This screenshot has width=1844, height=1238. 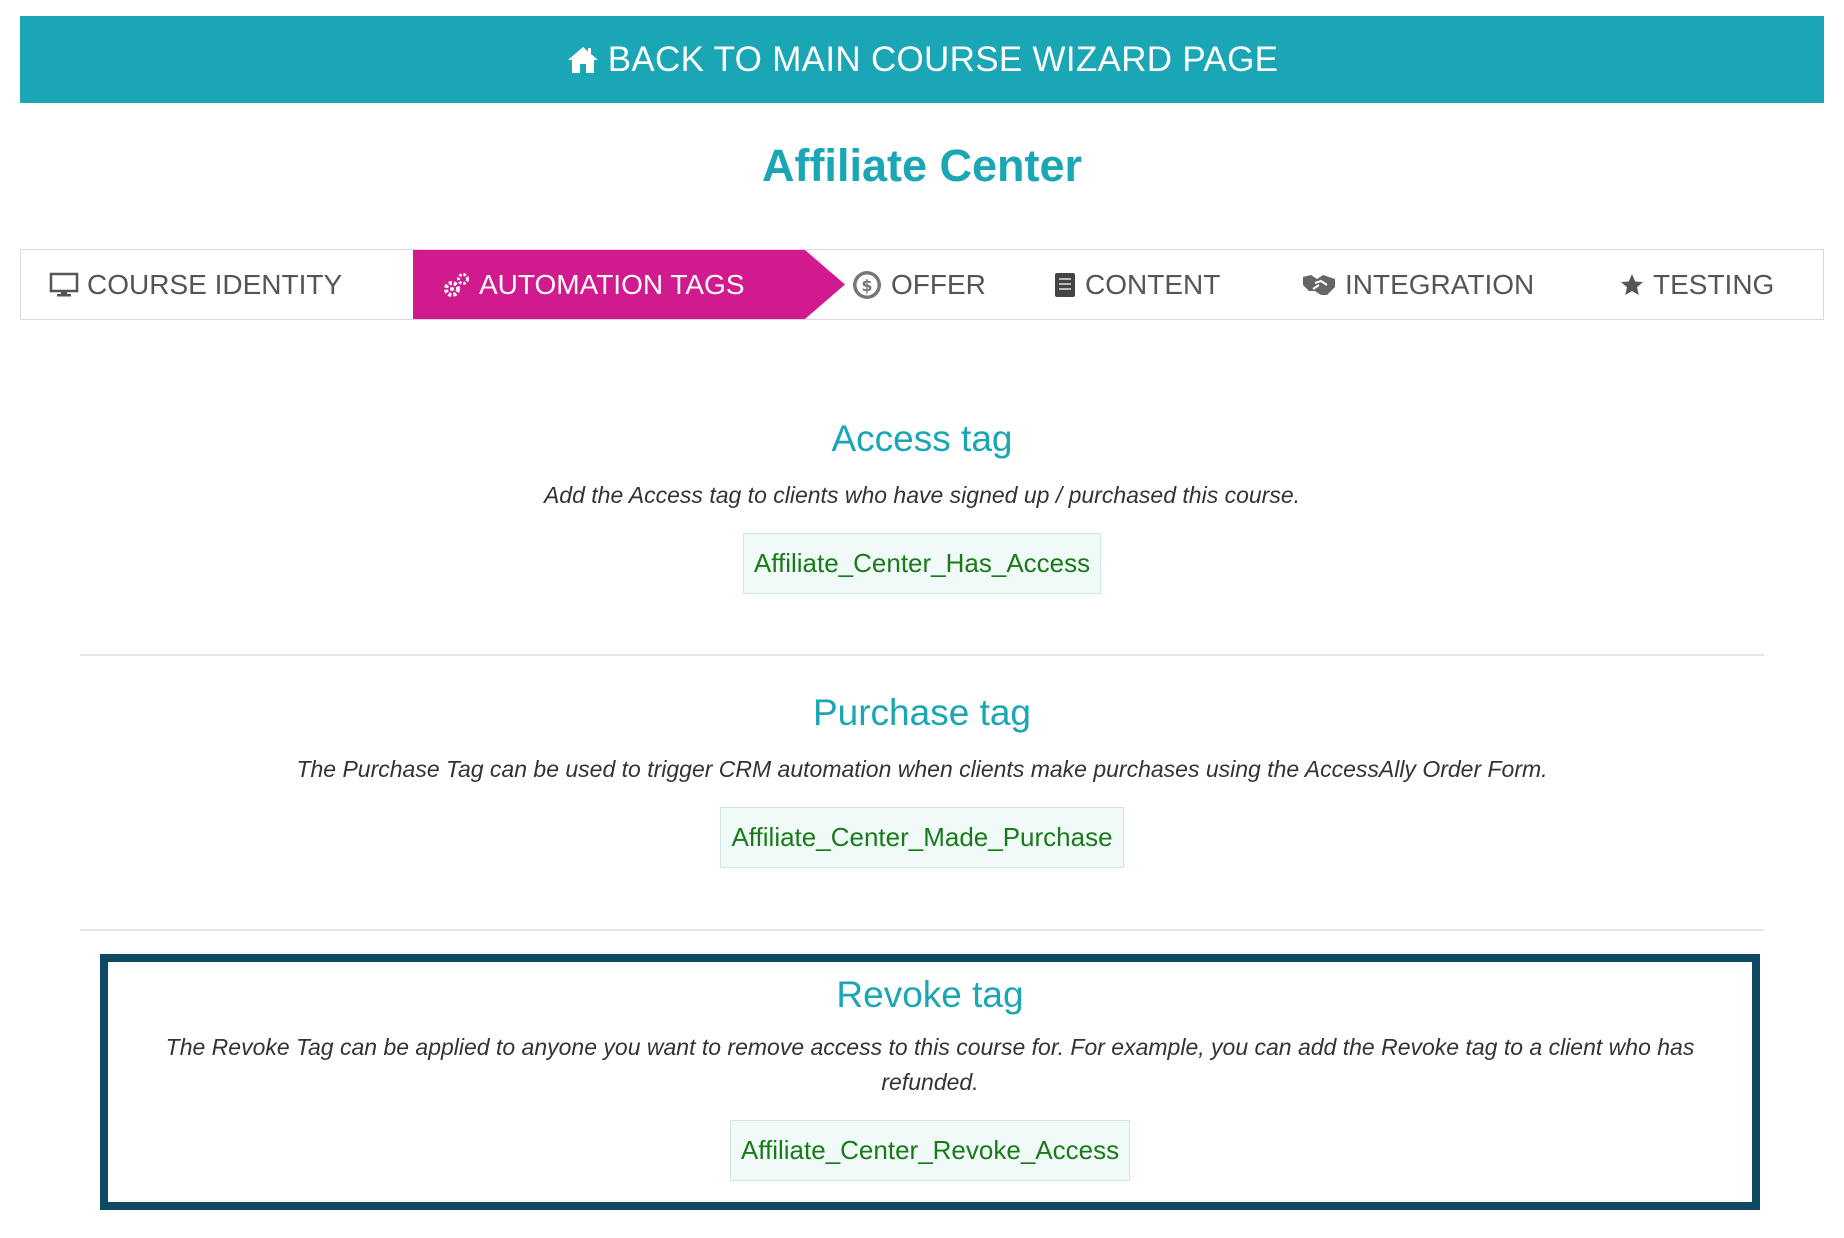 I want to click on revoke-tag-heading: Revoke tag, so click(x=930, y=994).